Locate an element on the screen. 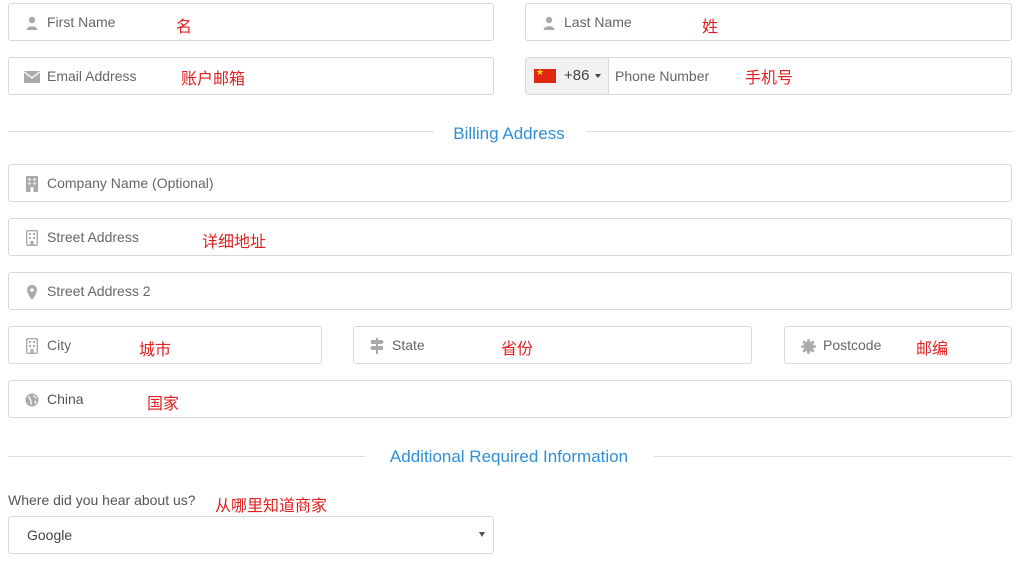  map-marker-icon is located at coordinates (32, 292).